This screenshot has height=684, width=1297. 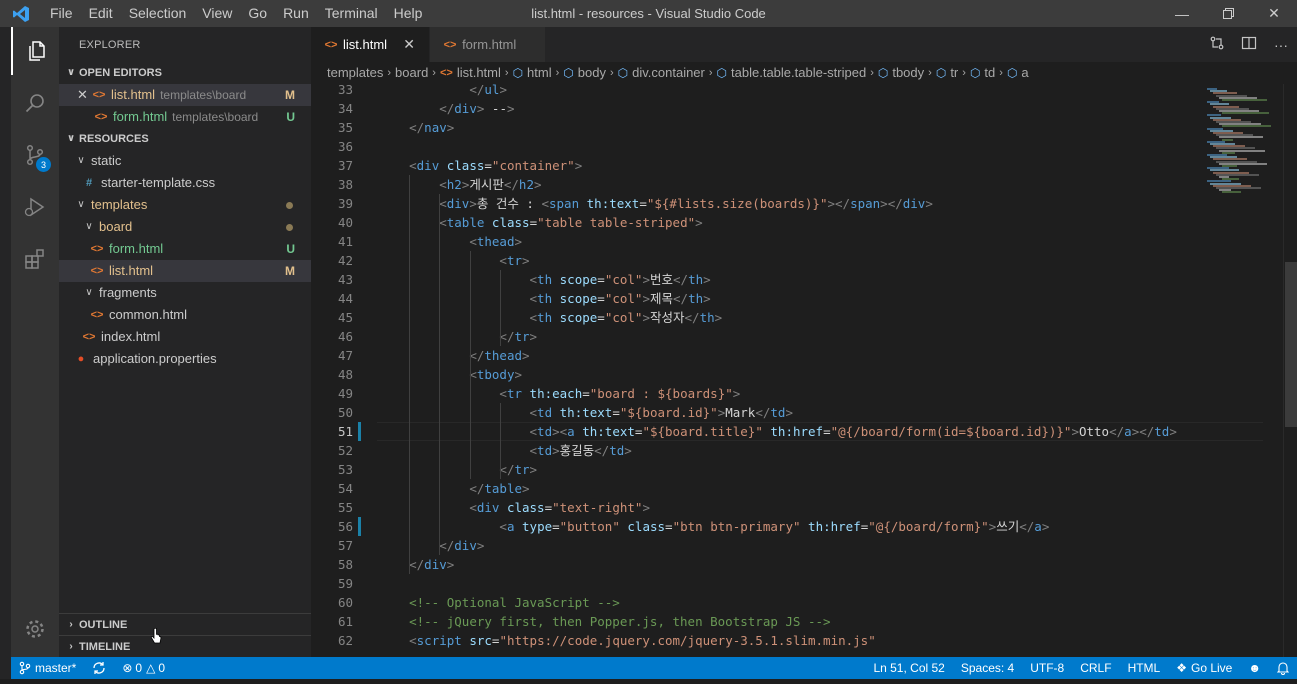 What do you see at coordinates (443, 91) in the screenshot?
I see `code-line: </ul>` at bounding box center [443, 91].